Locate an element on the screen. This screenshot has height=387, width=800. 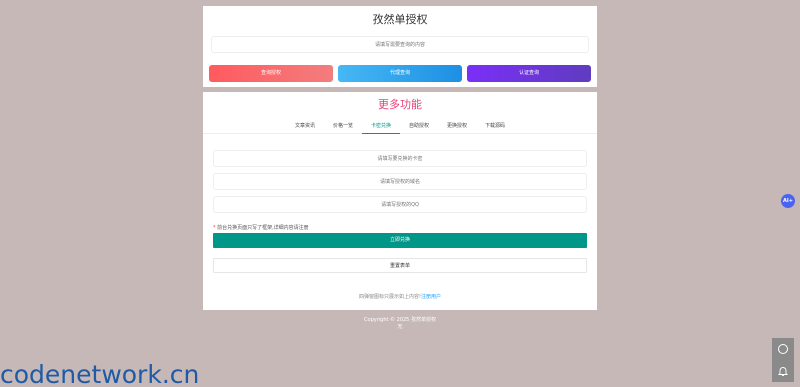
bell-side-button is located at coordinates (783, 371).